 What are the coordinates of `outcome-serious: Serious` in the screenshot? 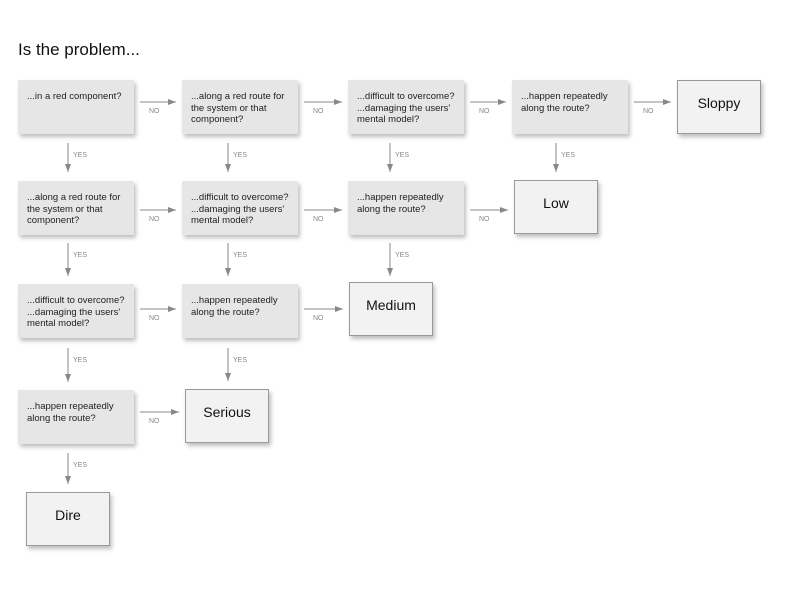 It's located at (227, 416).